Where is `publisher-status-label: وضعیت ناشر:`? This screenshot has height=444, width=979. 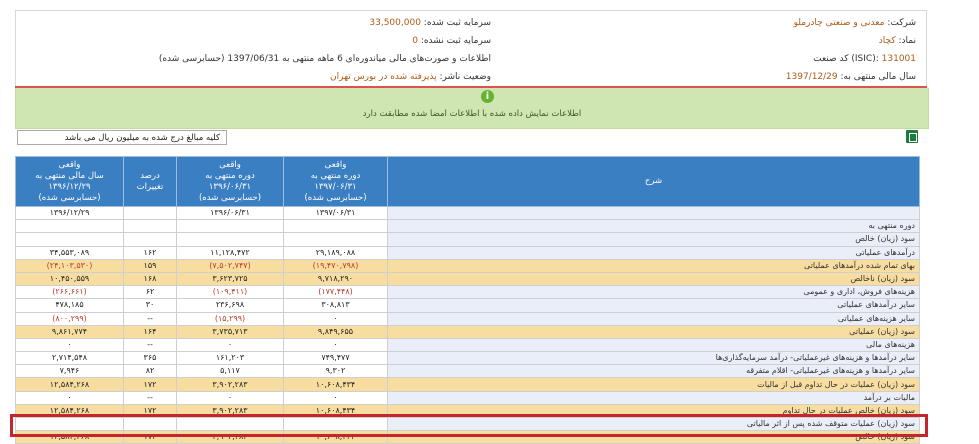 publisher-status-label: وضعیت ناشر: is located at coordinates (465, 77).